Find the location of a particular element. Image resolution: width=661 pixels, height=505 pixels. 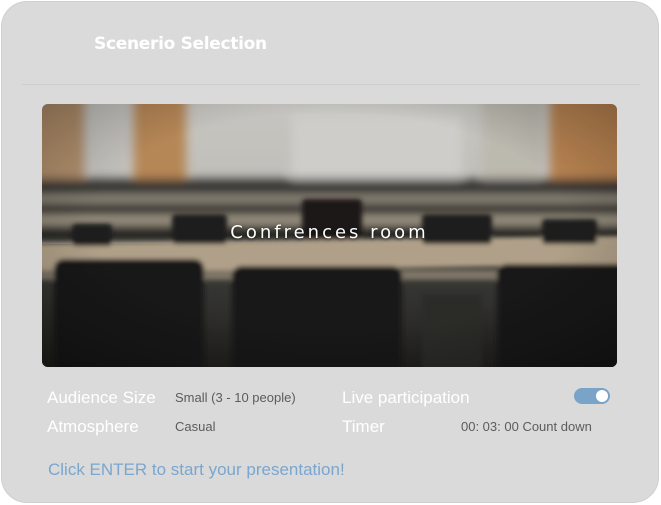

audience-size-label: Audience Size is located at coordinates (101, 397).